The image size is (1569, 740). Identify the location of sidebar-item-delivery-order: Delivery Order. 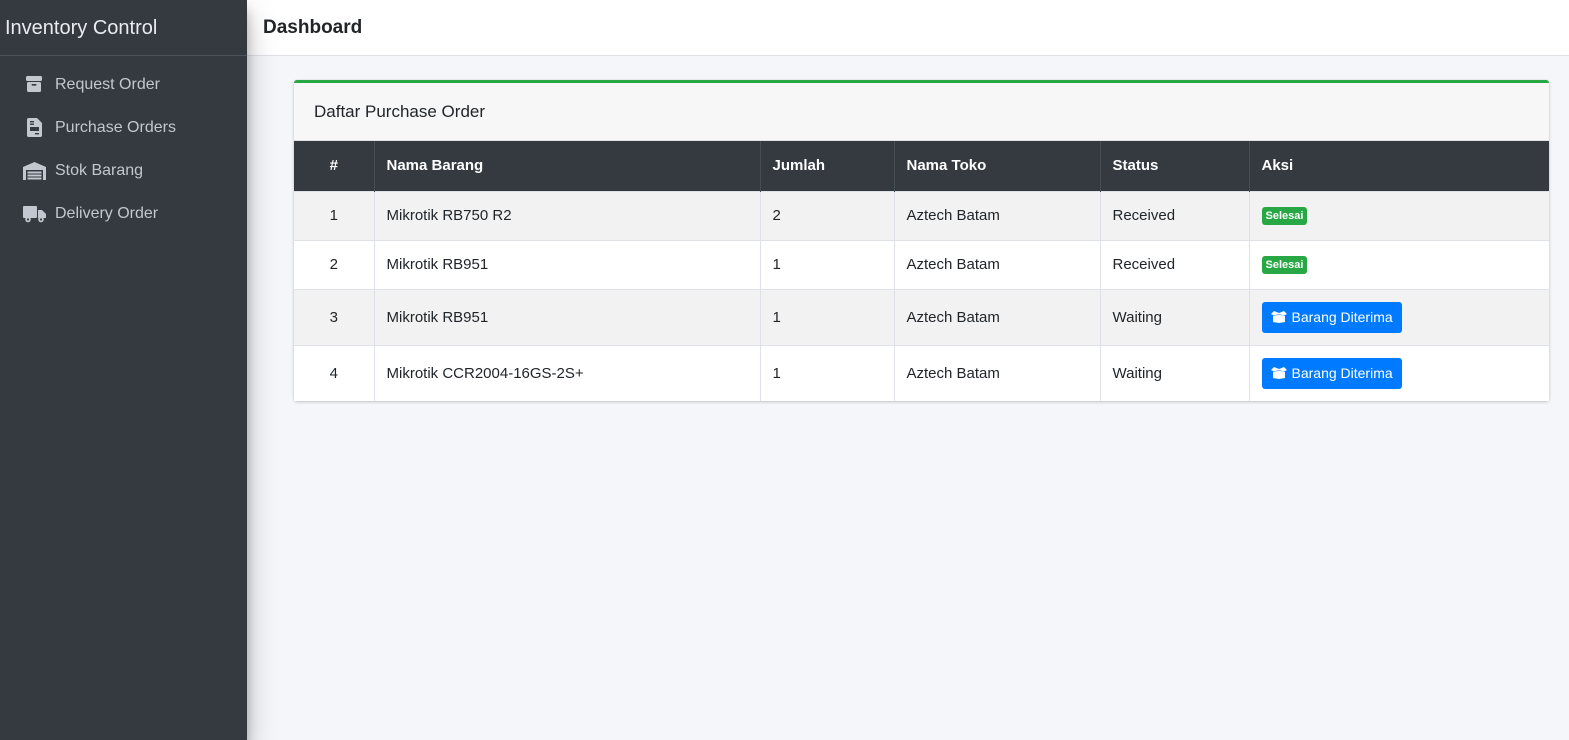
(123, 213).